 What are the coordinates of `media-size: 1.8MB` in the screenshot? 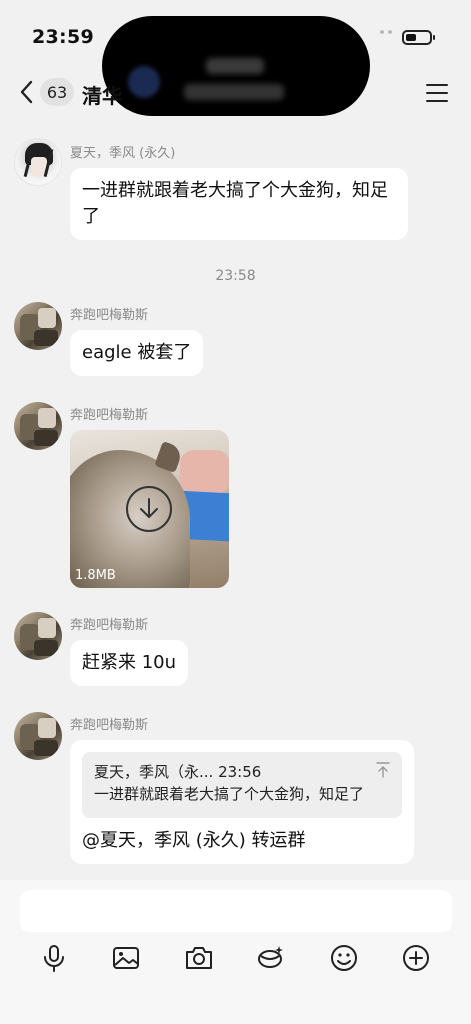 It's located at (95, 575).